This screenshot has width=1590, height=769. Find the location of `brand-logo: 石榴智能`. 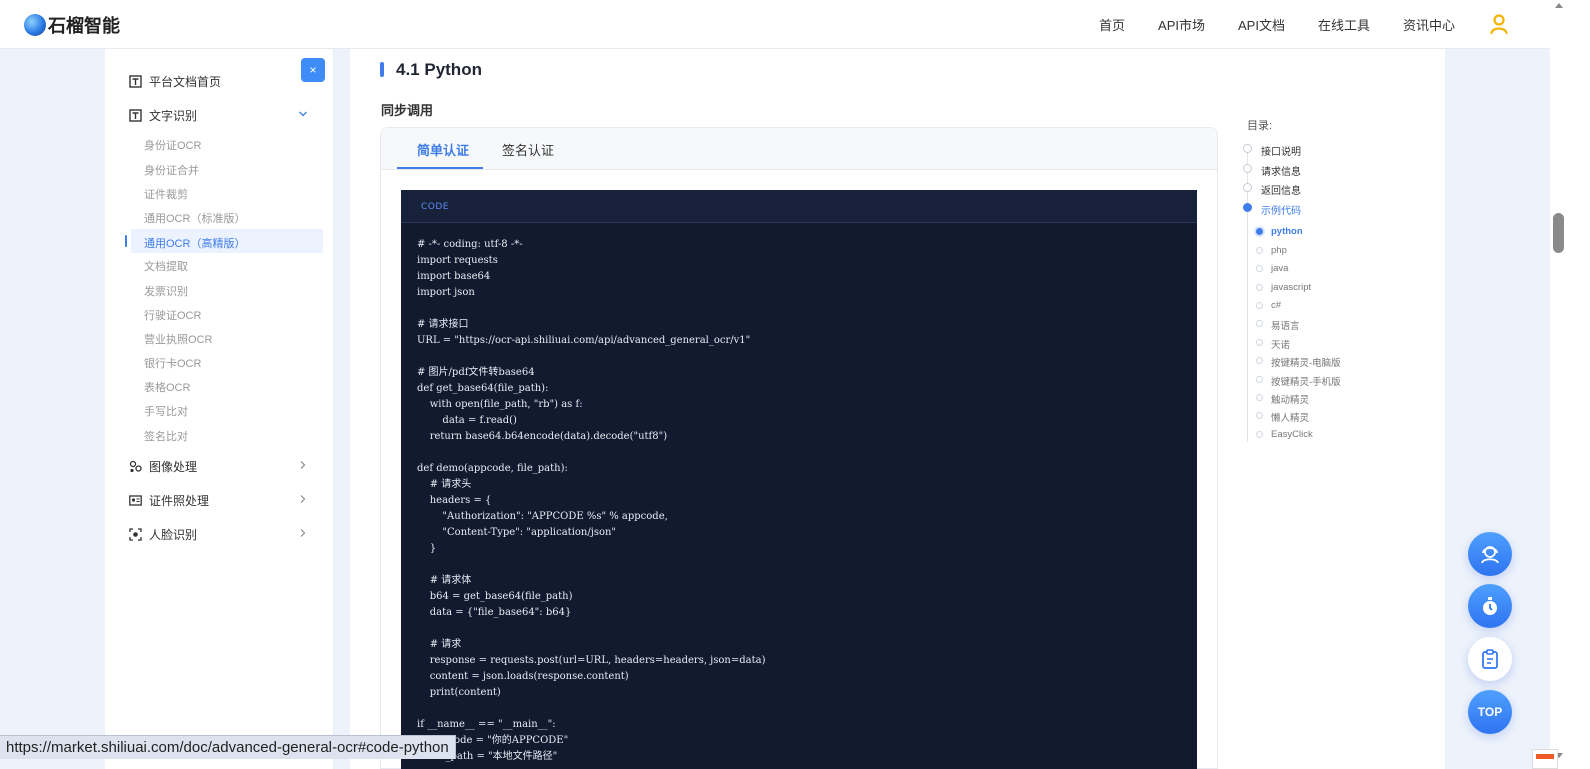

brand-logo: 石榴智能 is located at coordinates (72, 25).